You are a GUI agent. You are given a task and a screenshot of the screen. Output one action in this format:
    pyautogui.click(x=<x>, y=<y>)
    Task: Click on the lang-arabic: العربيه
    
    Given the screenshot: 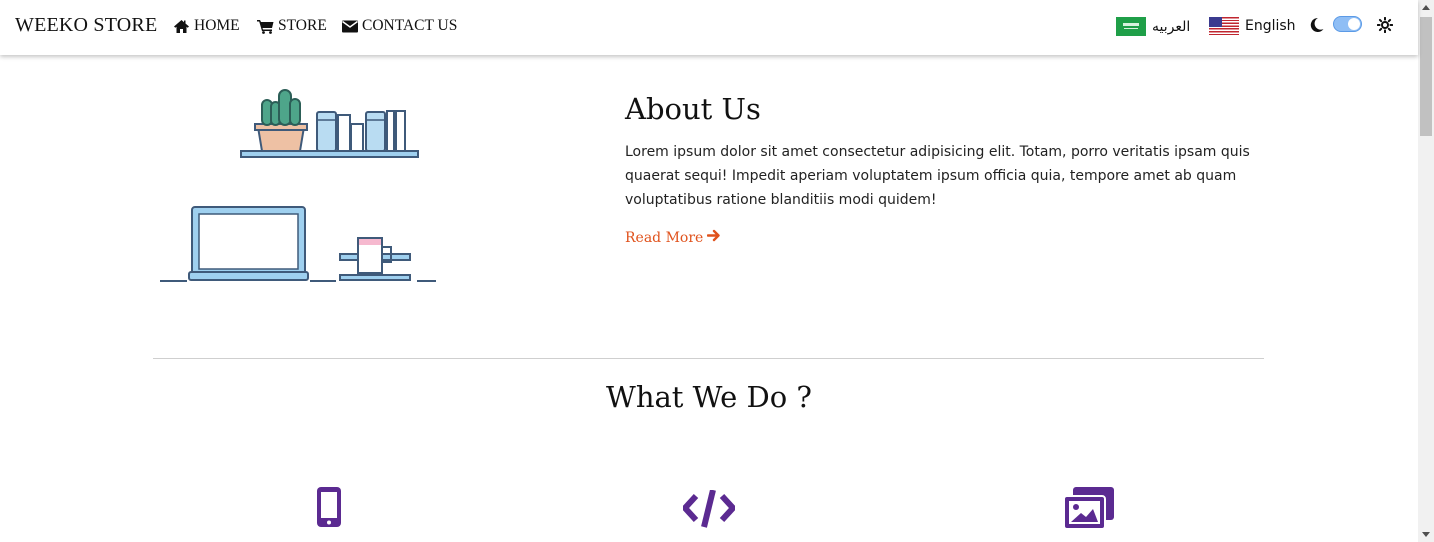 What is the action you would take?
    pyautogui.click(x=1153, y=26)
    